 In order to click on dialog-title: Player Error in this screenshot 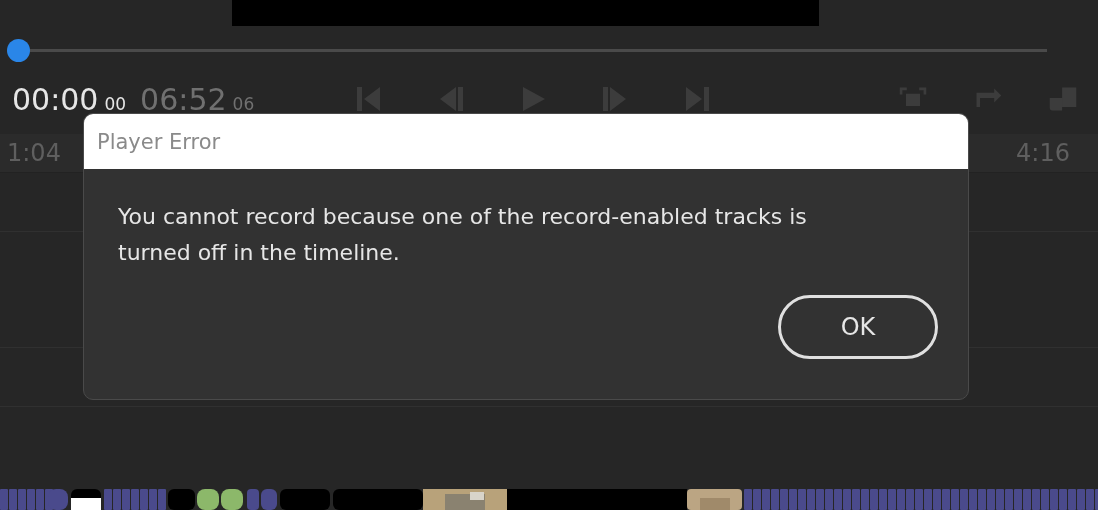, I will do `click(526, 141)`.